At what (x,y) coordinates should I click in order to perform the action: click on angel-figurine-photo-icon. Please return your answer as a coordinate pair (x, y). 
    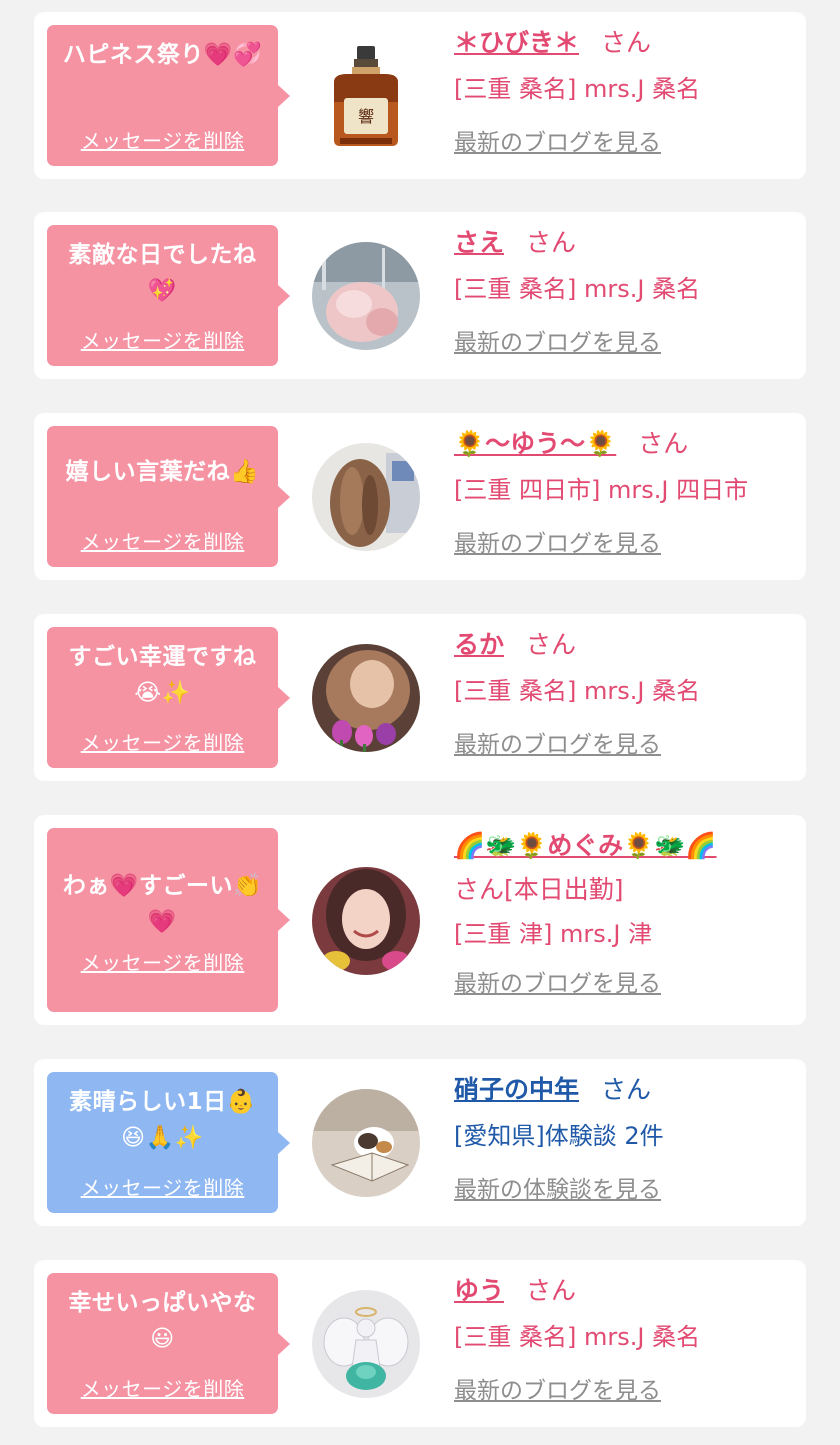
    Looking at the image, I should click on (366, 1344).